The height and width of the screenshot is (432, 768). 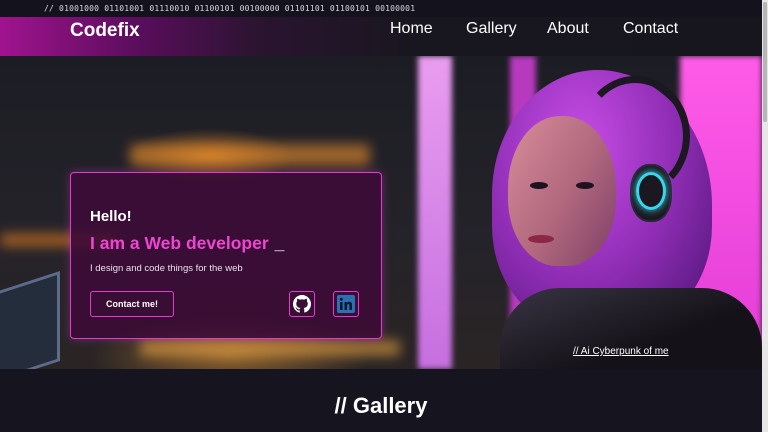 What do you see at coordinates (105, 31) in the screenshot?
I see `brand-logo: Codefix` at bounding box center [105, 31].